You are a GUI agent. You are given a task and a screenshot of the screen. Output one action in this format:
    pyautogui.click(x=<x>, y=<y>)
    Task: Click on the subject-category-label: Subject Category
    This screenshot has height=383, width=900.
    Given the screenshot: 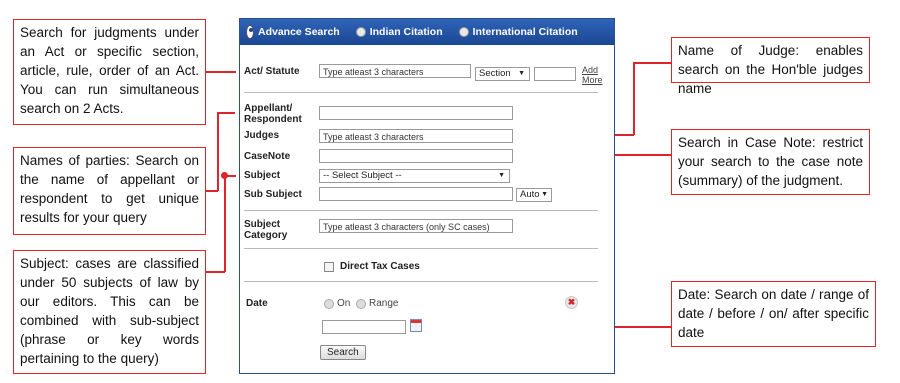 What is the action you would take?
    pyautogui.click(x=266, y=230)
    